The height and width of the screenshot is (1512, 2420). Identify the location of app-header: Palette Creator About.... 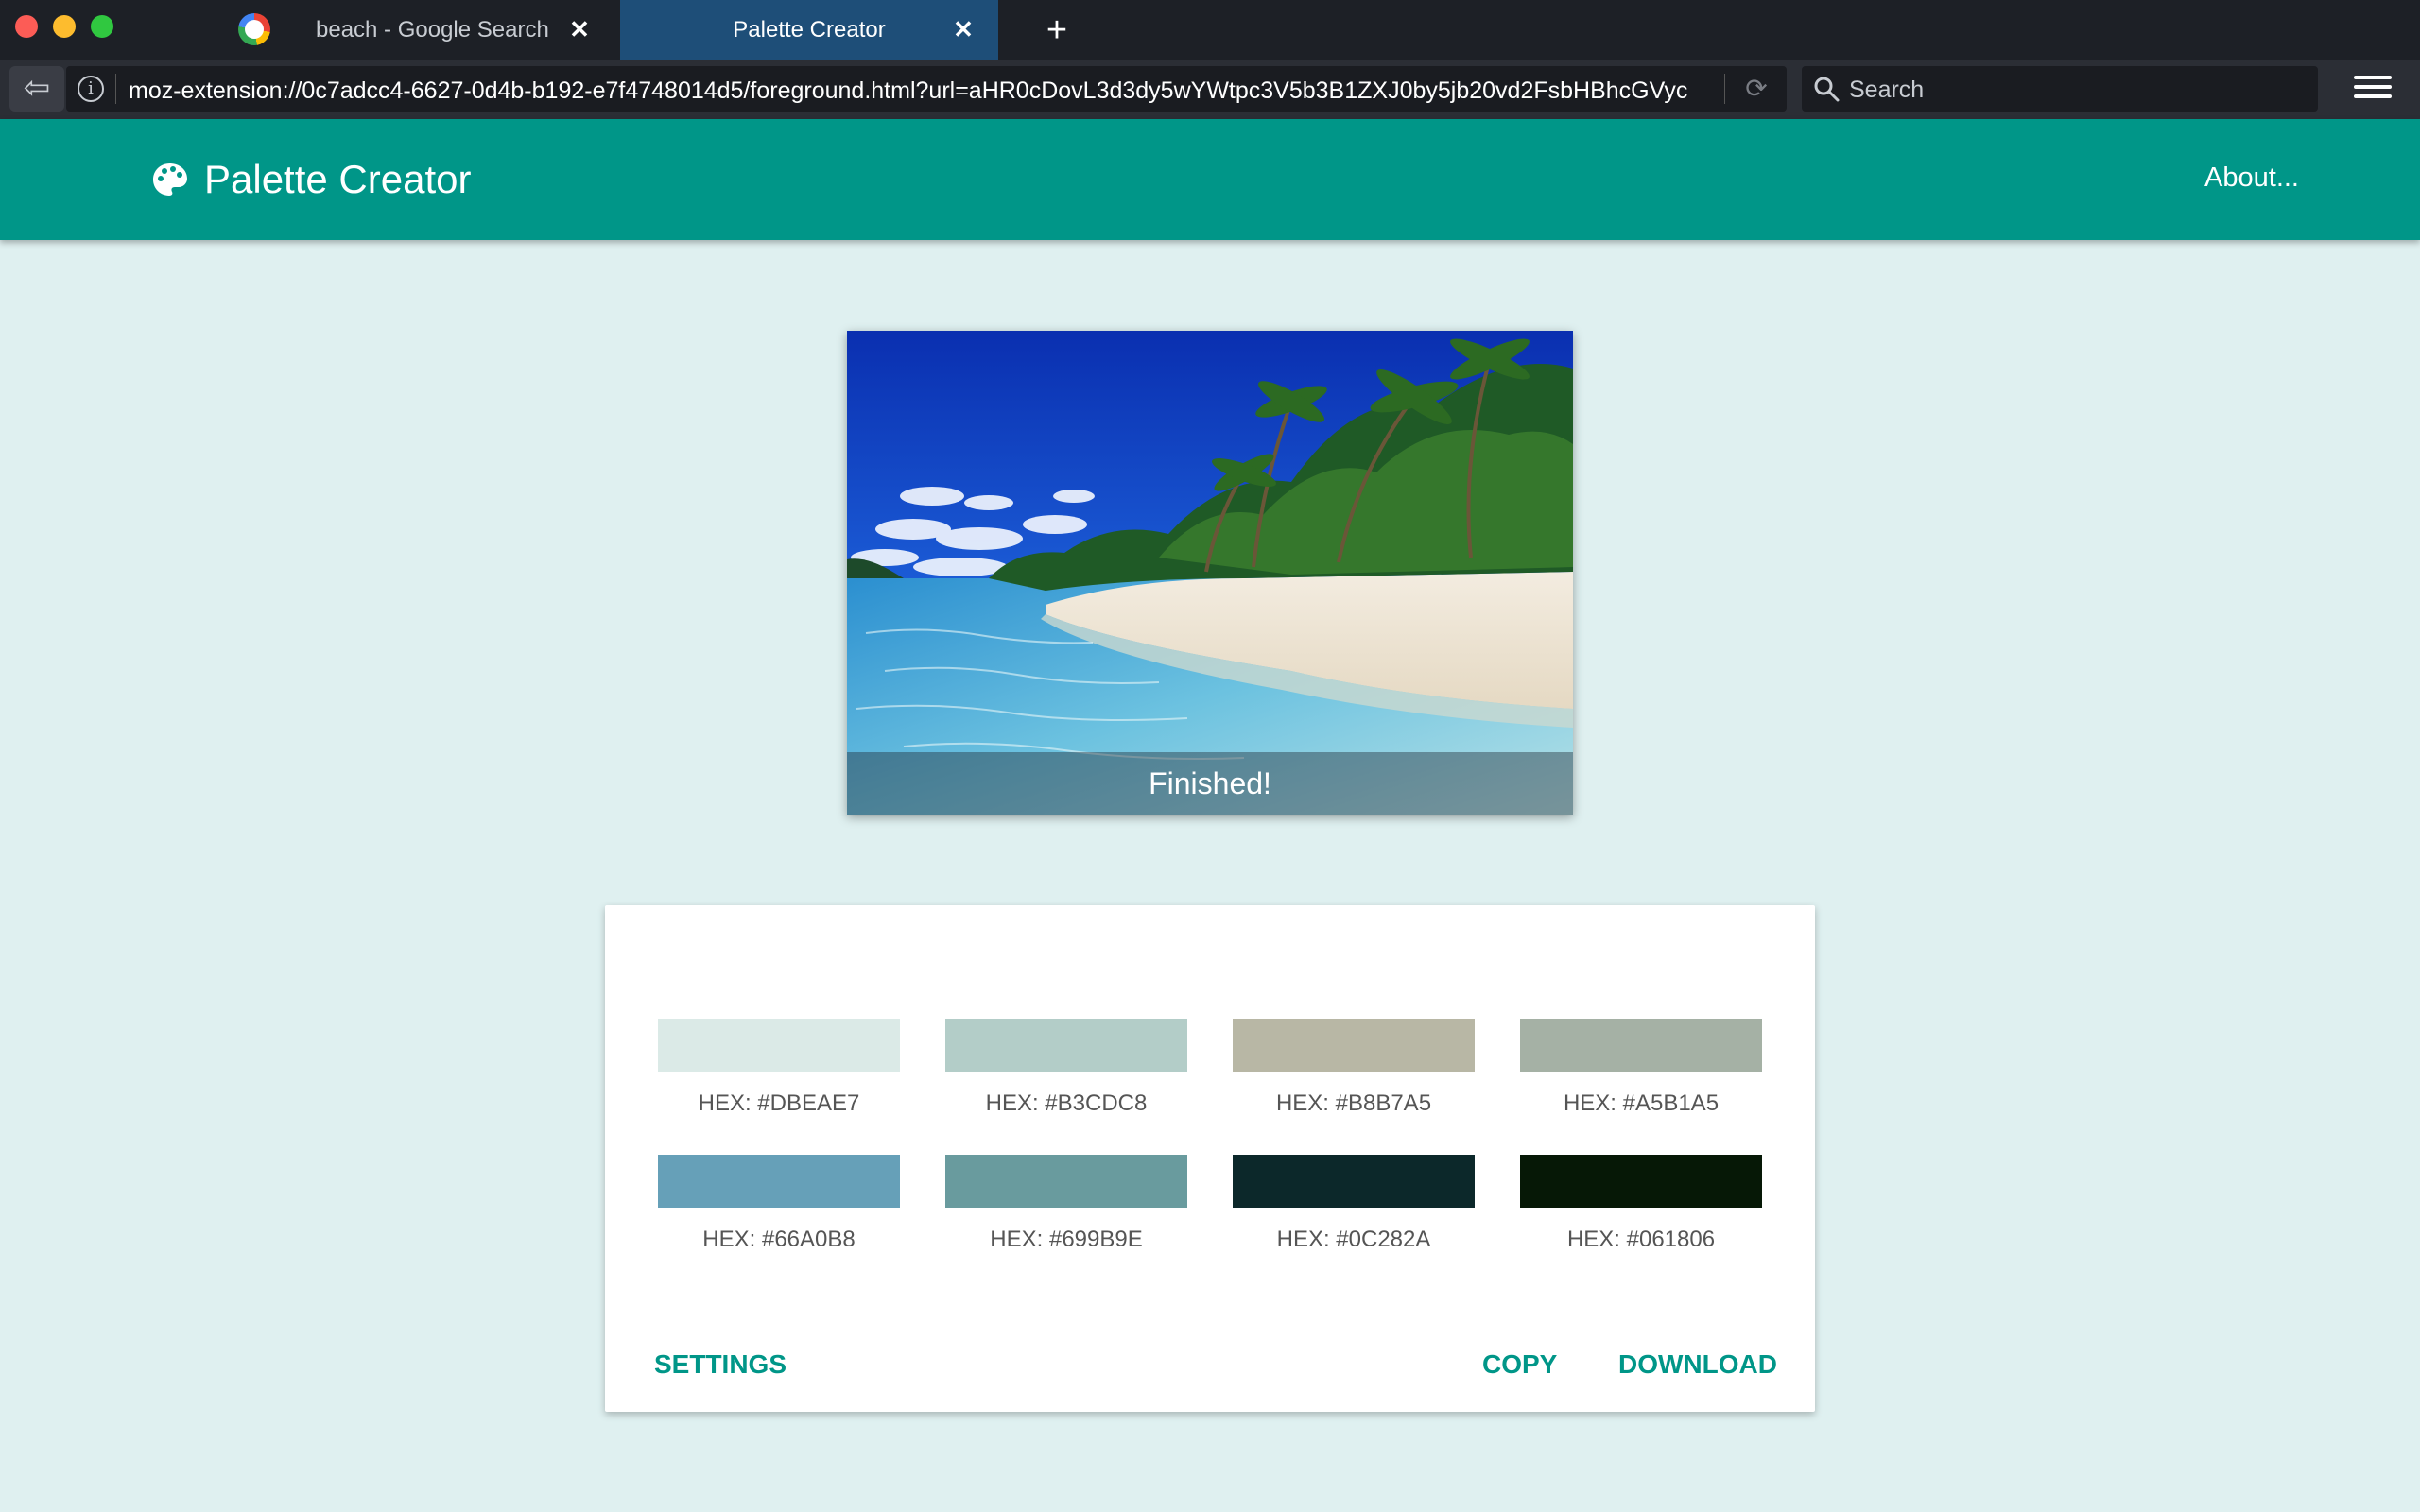
(1210, 179).